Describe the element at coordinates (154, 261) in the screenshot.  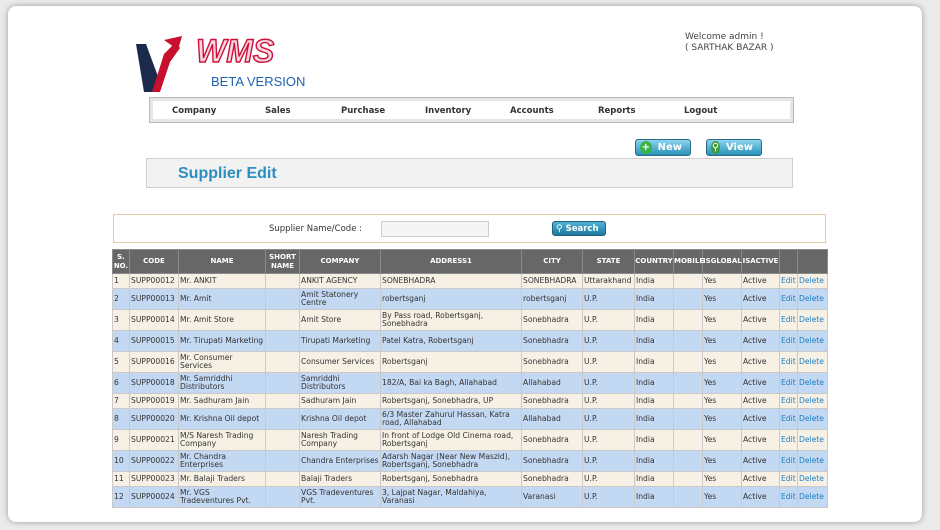
I see `col-header: CODE` at that location.